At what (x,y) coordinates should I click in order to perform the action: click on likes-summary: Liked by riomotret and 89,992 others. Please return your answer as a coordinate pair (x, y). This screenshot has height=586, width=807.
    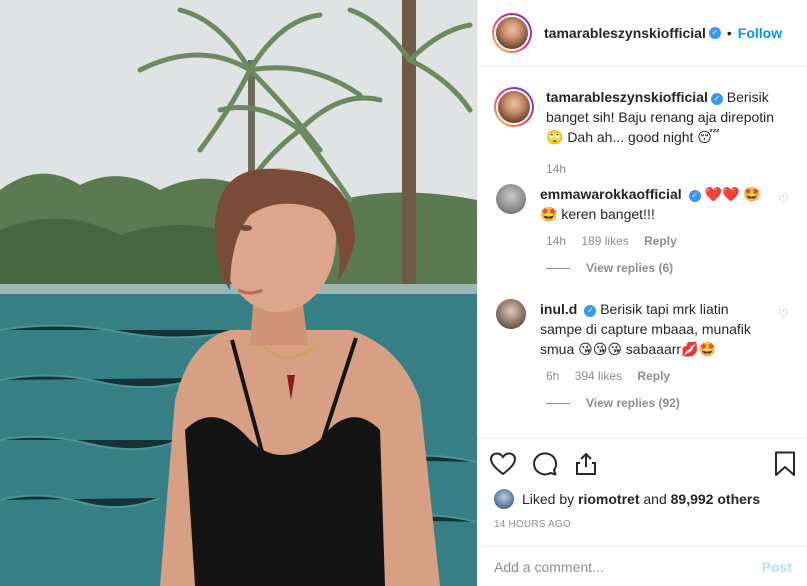
    Looking at the image, I should click on (642, 499).